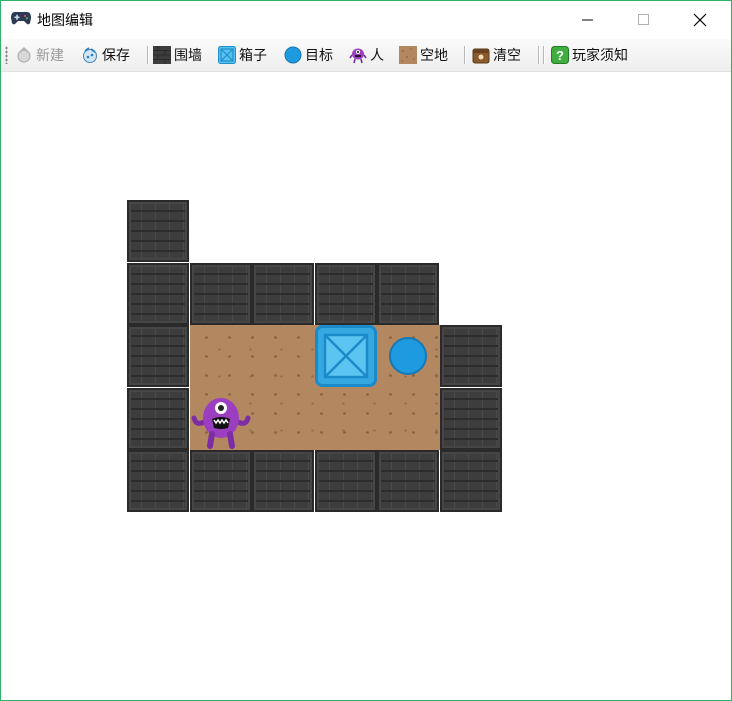 Image resolution: width=732 pixels, height=701 pixels. Describe the element at coordinates (377, 56) in the screenshot. I see `person-label: 人` at that location.